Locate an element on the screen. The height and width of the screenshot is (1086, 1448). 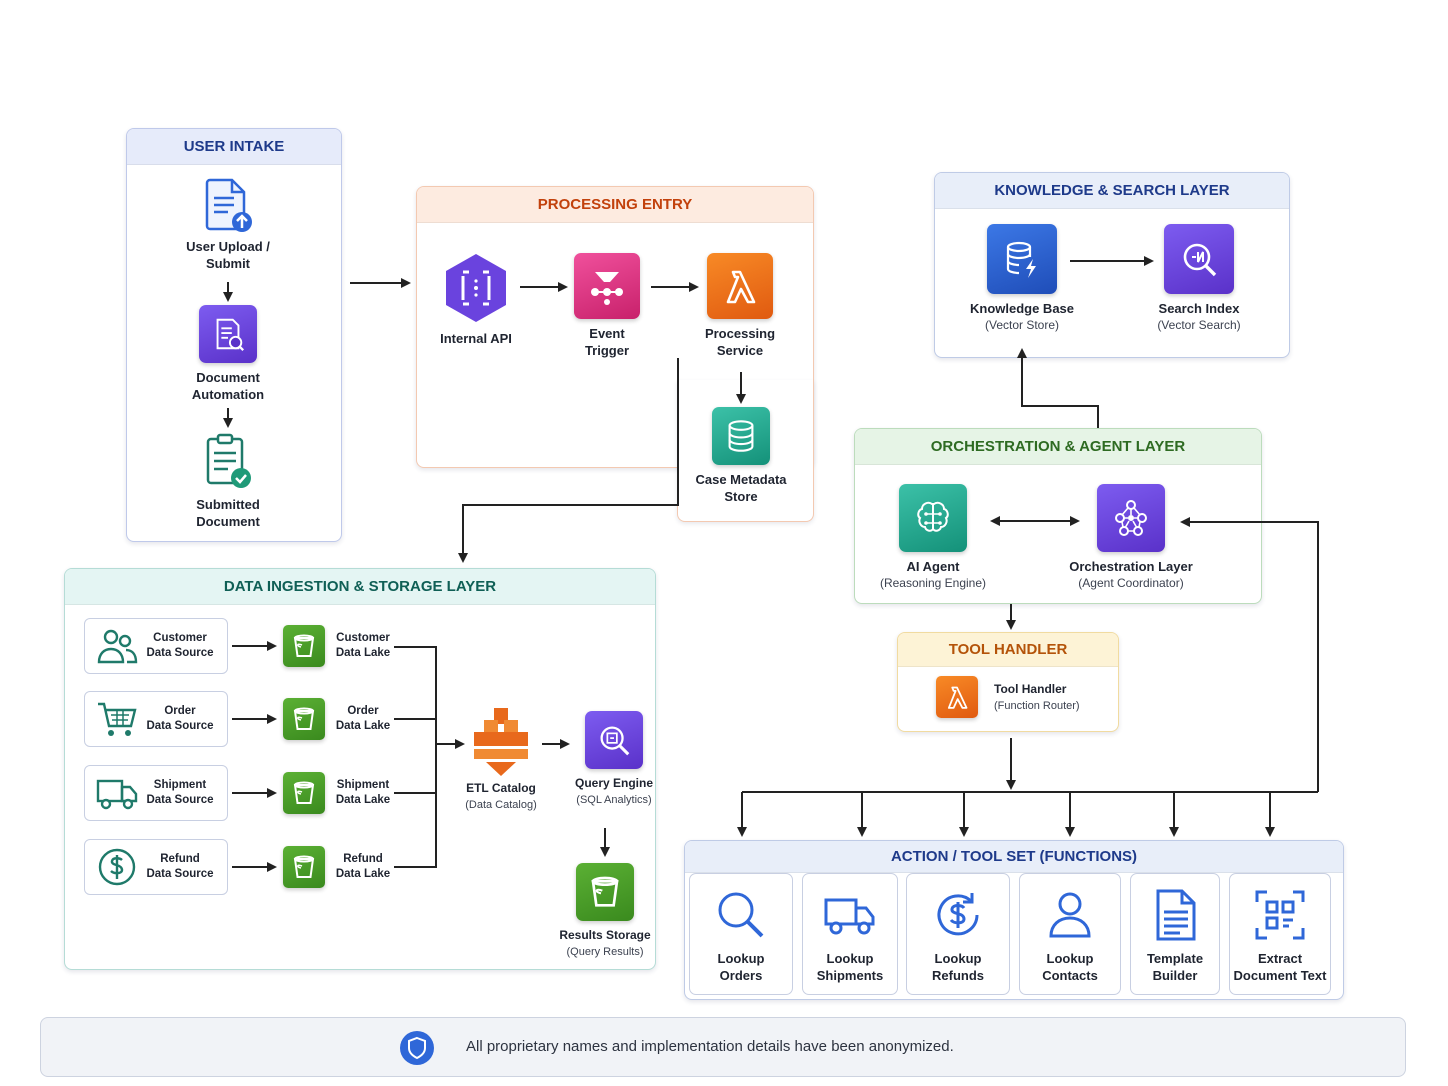
template-builder-tool: Template Builder is located at coordinates (1175, 934).